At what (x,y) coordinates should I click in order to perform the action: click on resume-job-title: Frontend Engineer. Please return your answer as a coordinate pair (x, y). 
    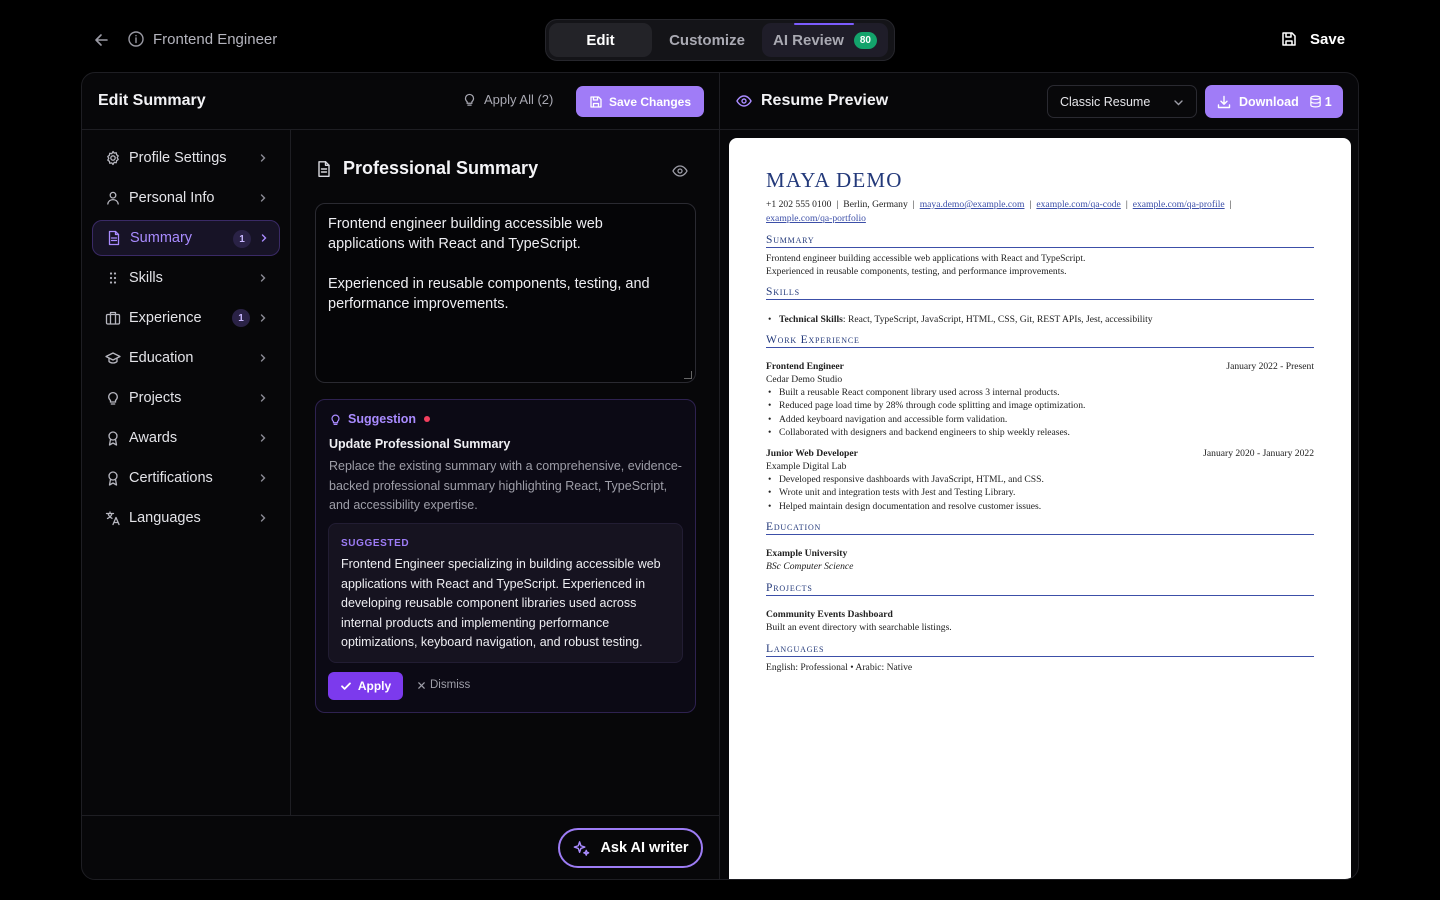
    Looking at the image, I should click on (805, 366).